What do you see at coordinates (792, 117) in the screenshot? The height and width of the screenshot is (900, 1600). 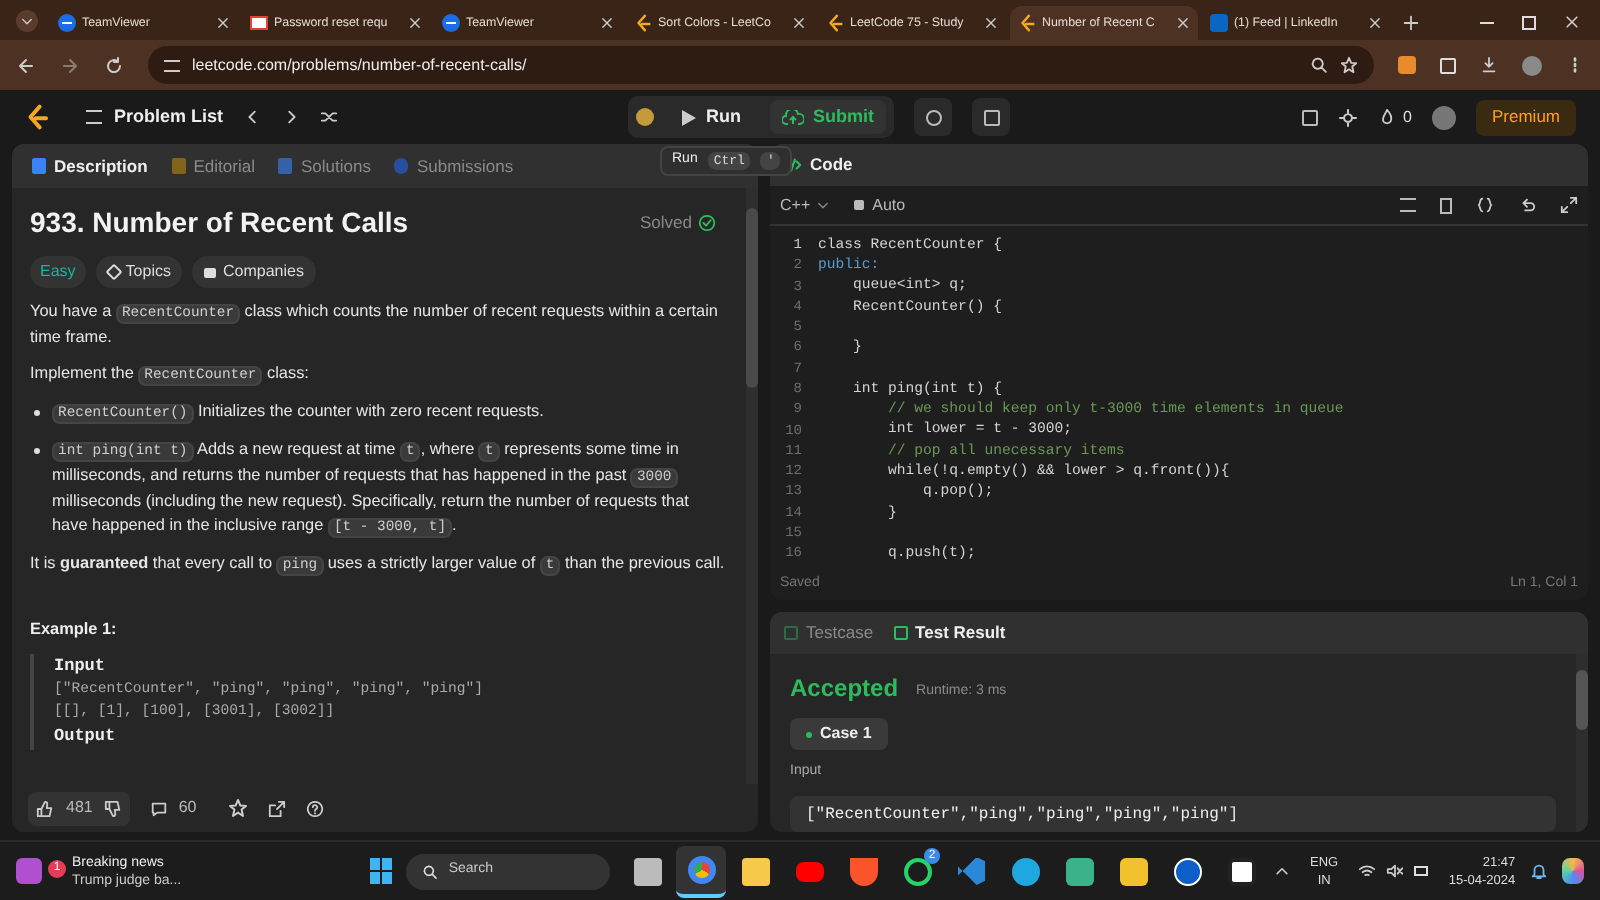 I see `cloud-upload-icon` at bounding box center [792, 117].